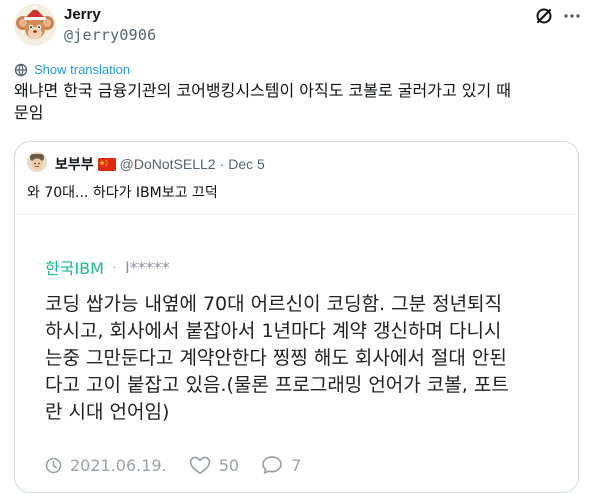 The height and width of the screenshot is (493, 596). What do you see at coordinates (273, 331) in the screenshot?
I see `post-body-line: 하시고, 회사에서 붙잡아서 1년마다 계약 갱신하며 다니시` at bounding box center [273, 331].